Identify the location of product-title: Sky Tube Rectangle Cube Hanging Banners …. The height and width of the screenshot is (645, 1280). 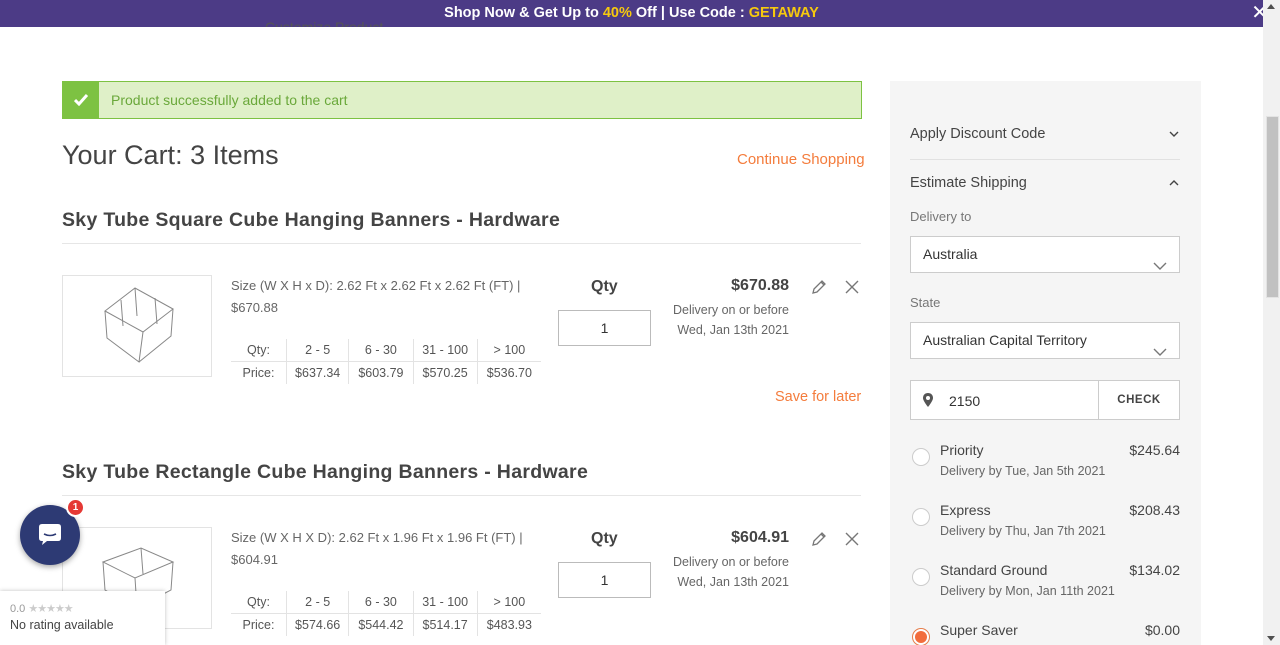
(325, 472).